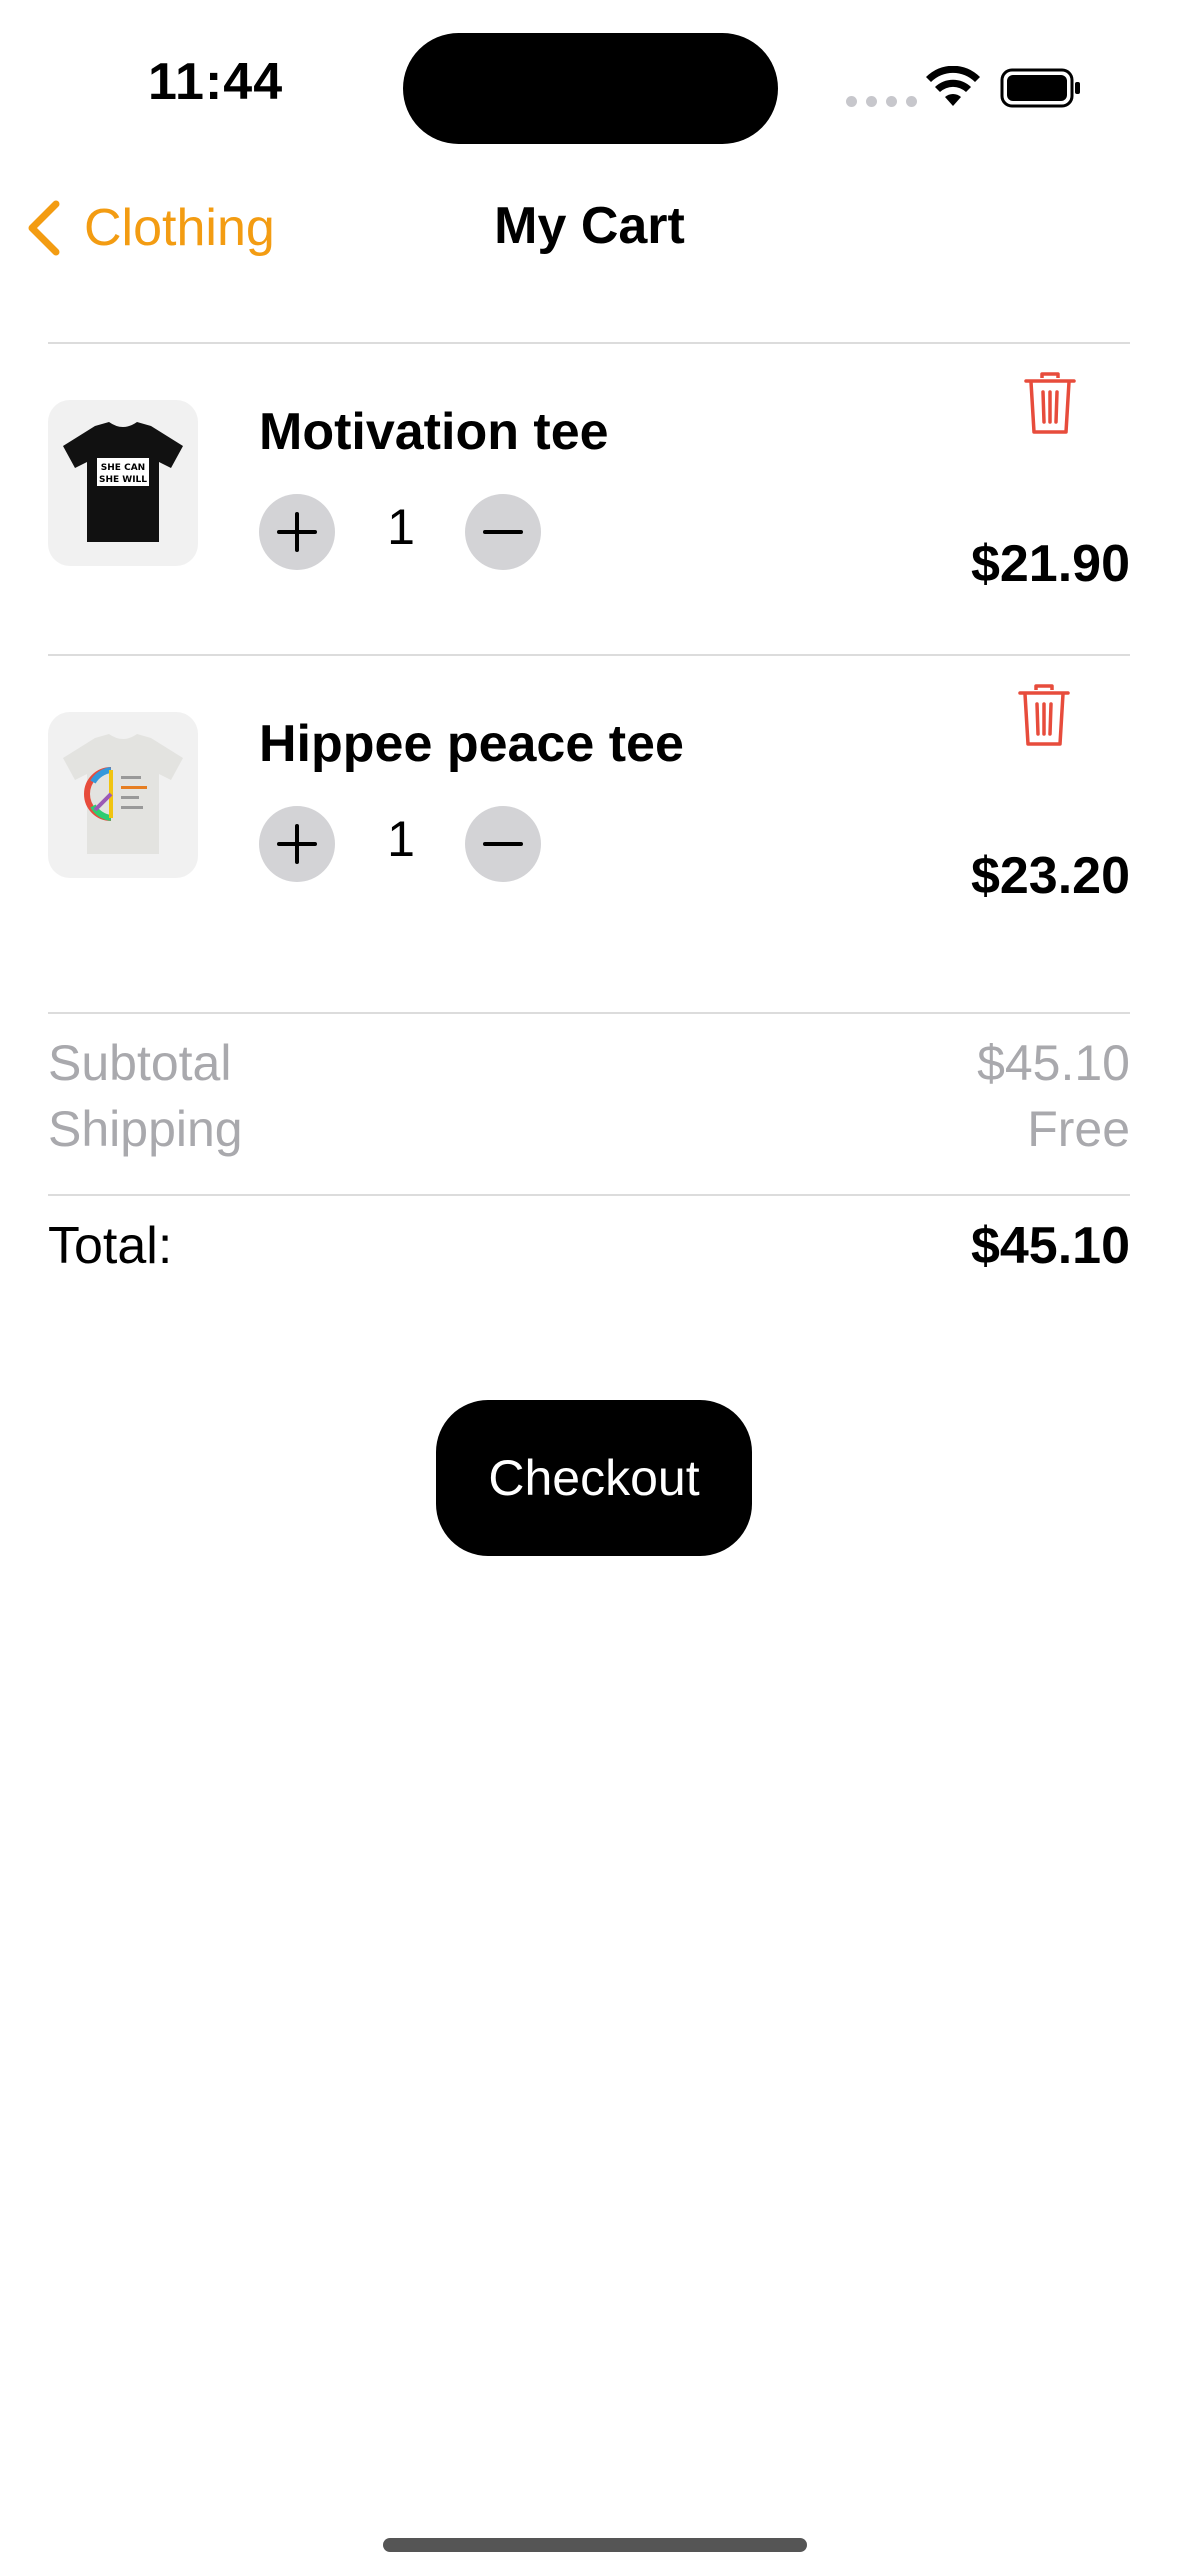  I want to click on total-label: Total:, so click(110, 1246).